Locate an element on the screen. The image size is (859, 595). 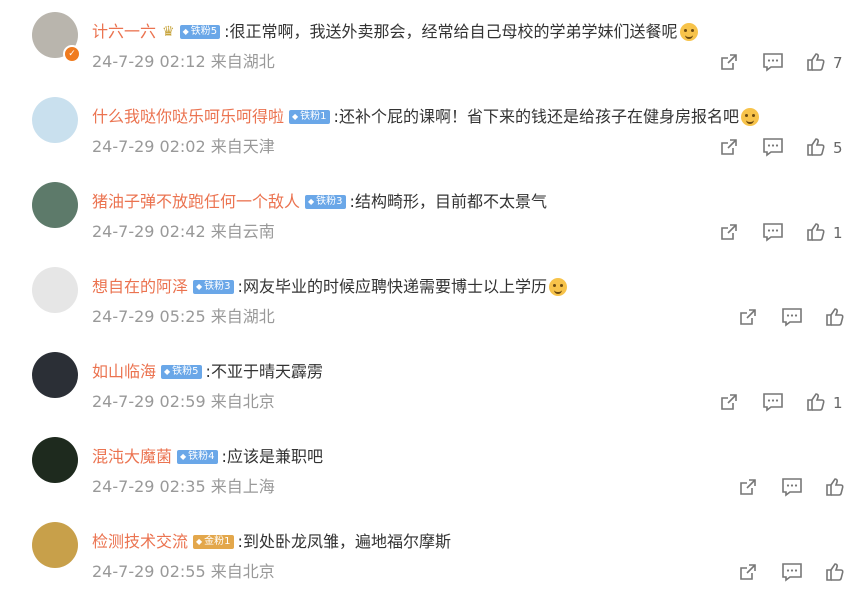
comment-text: :应该是兼职吧 is located at coordinates (272, 456).